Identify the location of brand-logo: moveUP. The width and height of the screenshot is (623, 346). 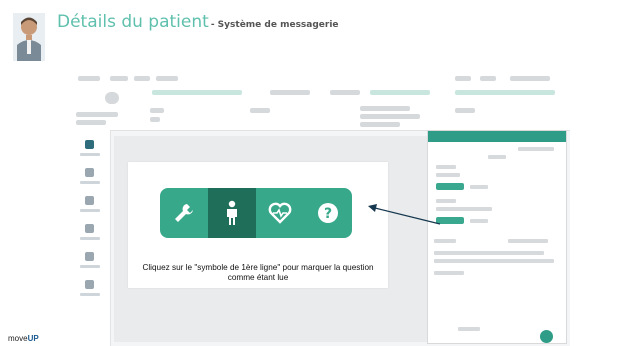
(23, 338).